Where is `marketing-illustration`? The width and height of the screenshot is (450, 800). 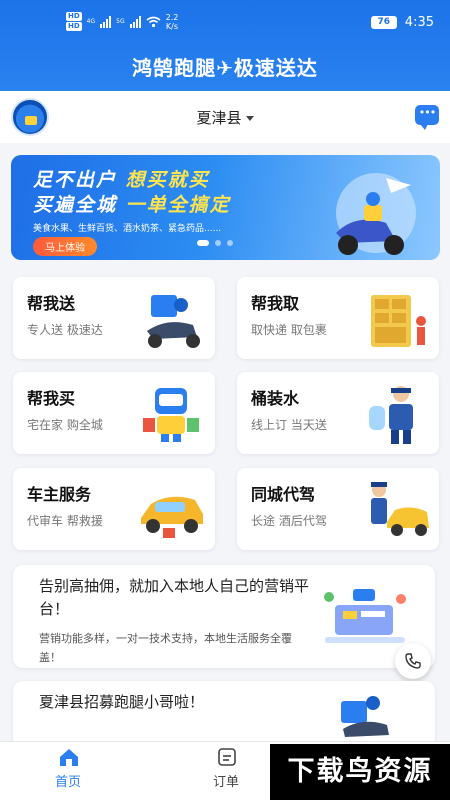
marketing-illustration is located at coordinates (365, 616).